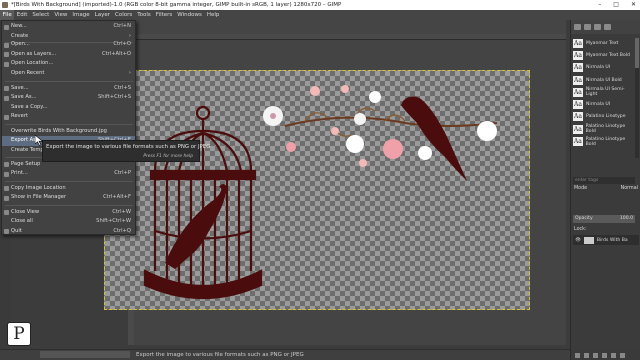  Describe the element at coordinates (612, 240) in the screenshot. I see `layer-name: Birds With Ba` at that location.